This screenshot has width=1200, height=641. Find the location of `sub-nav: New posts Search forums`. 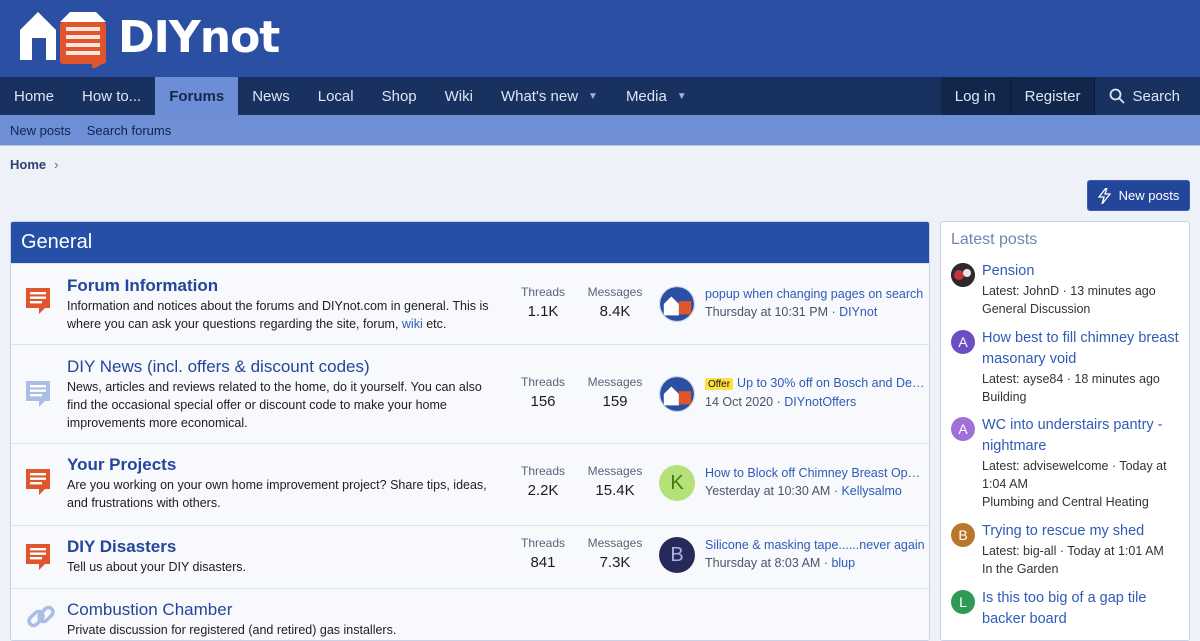

sub-nav: New posts Search forums is located at coordinates (600, 130).